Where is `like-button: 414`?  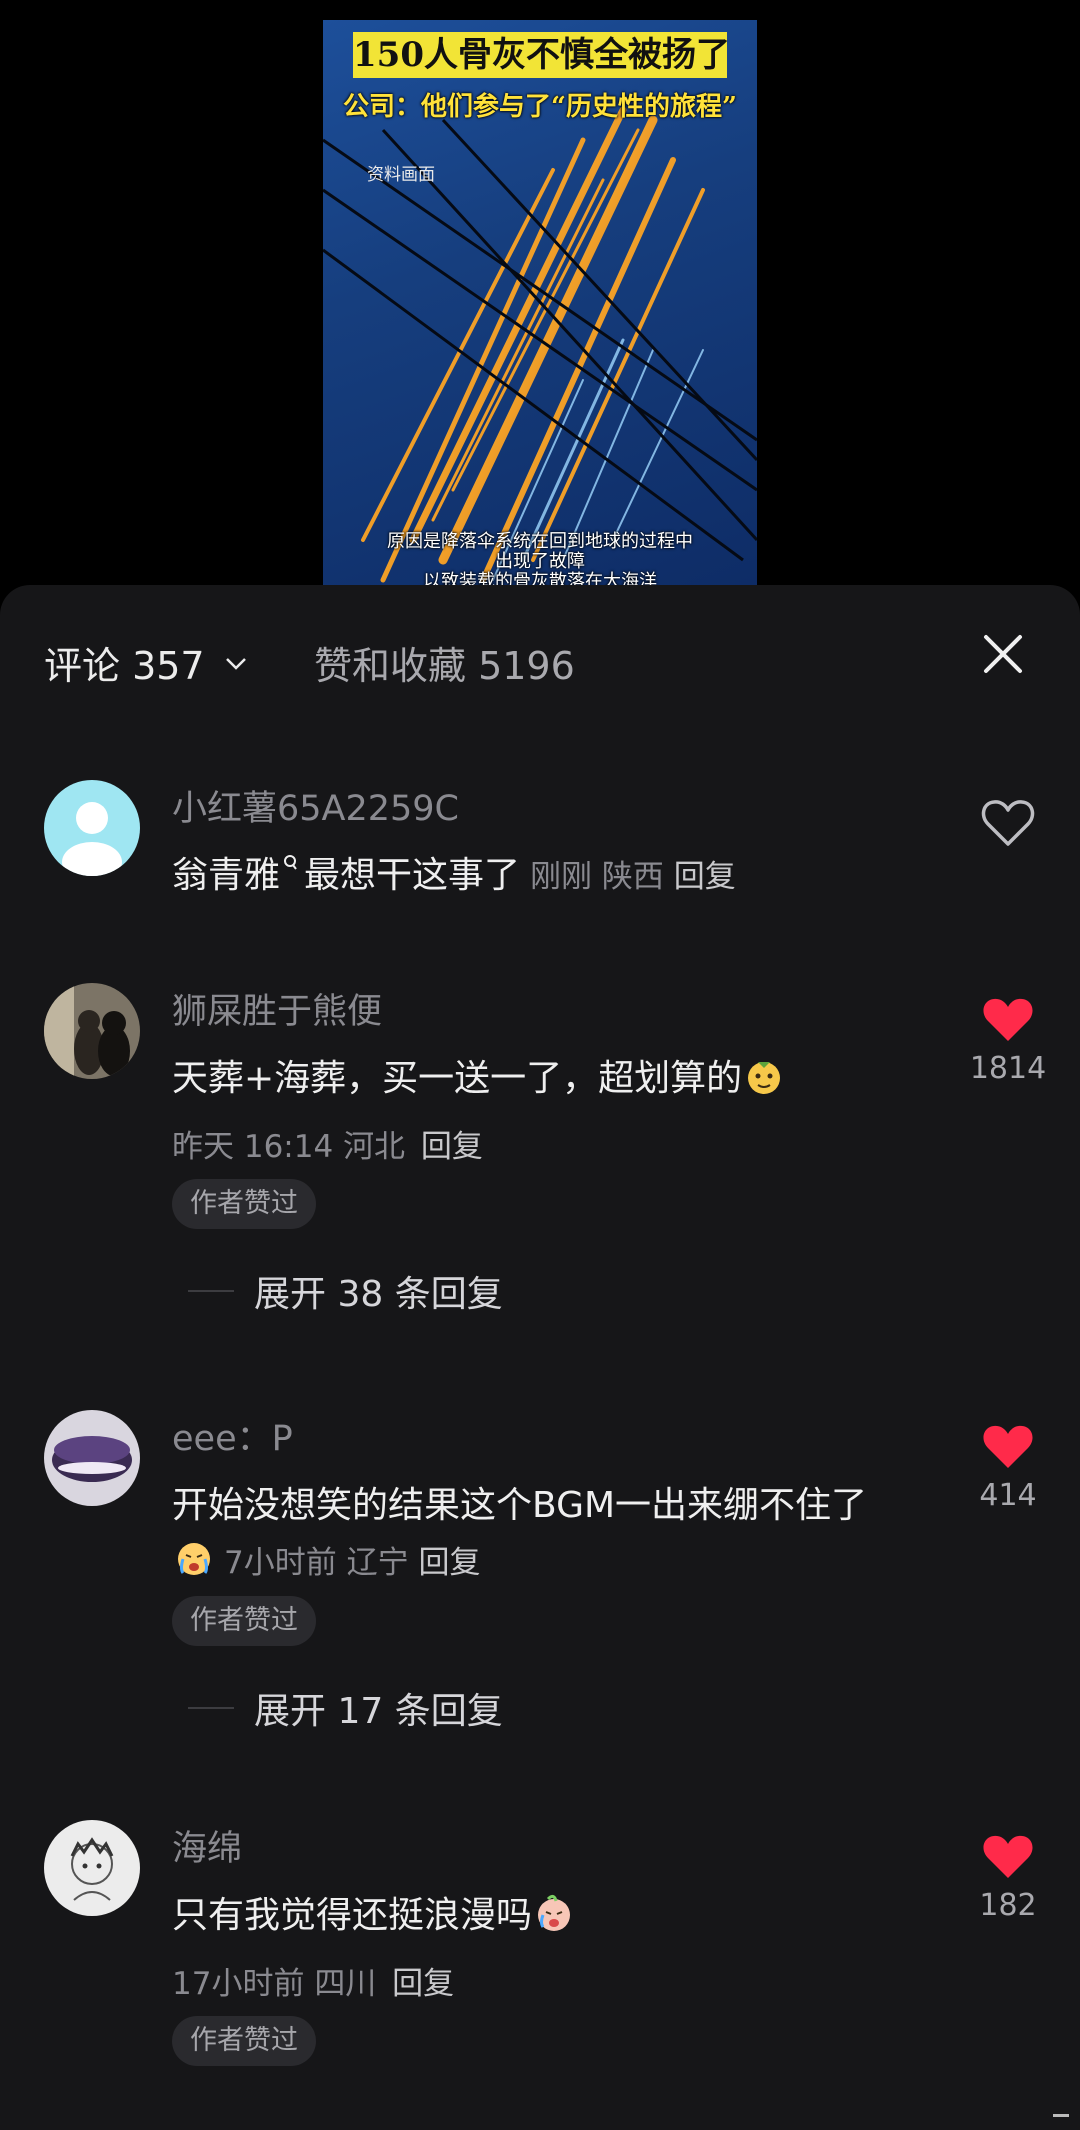 like-button: 414 is located at coordinates (1008, 1467).